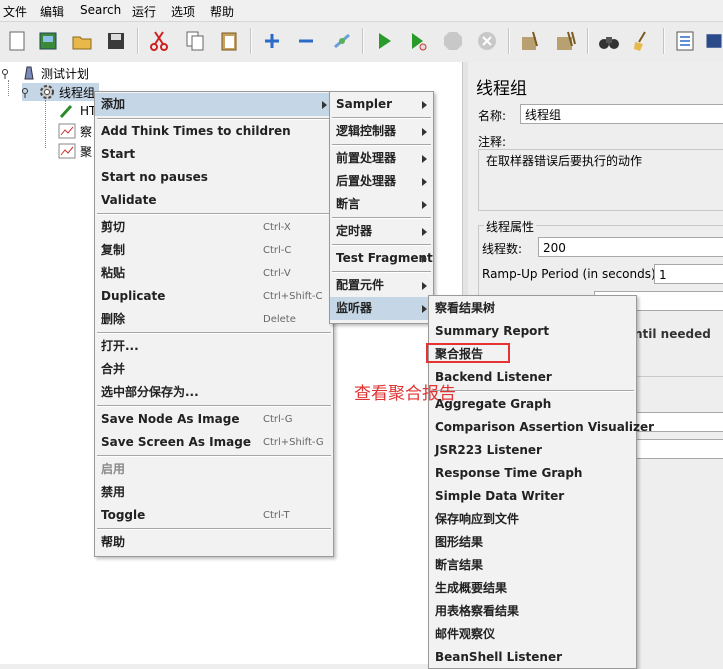  What do you see at coordinates (306, 41) in the screenshot?
I see `collapse-all-icon` at bounding box center [306, 41].